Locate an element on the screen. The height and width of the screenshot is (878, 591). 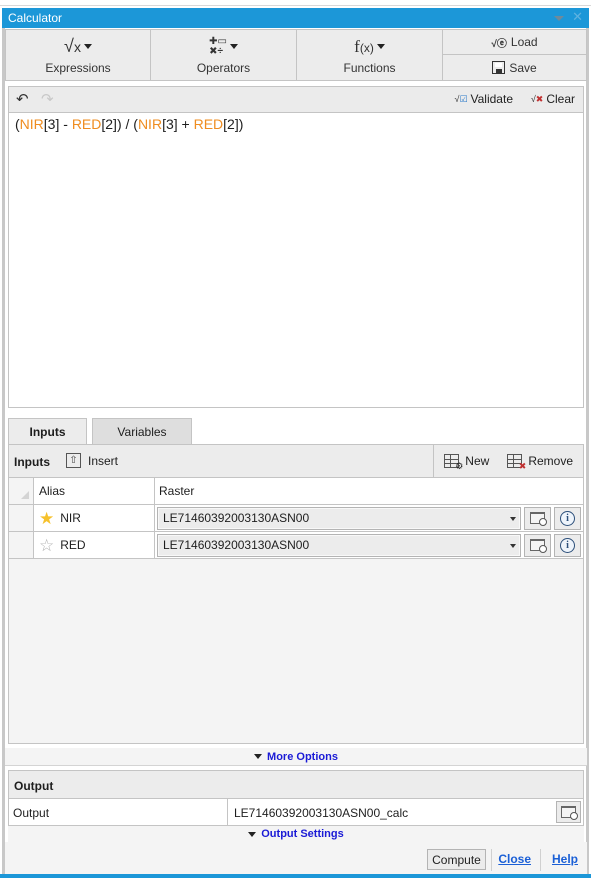
grid-header: Alias Raster is located at coordinates (296, 491).